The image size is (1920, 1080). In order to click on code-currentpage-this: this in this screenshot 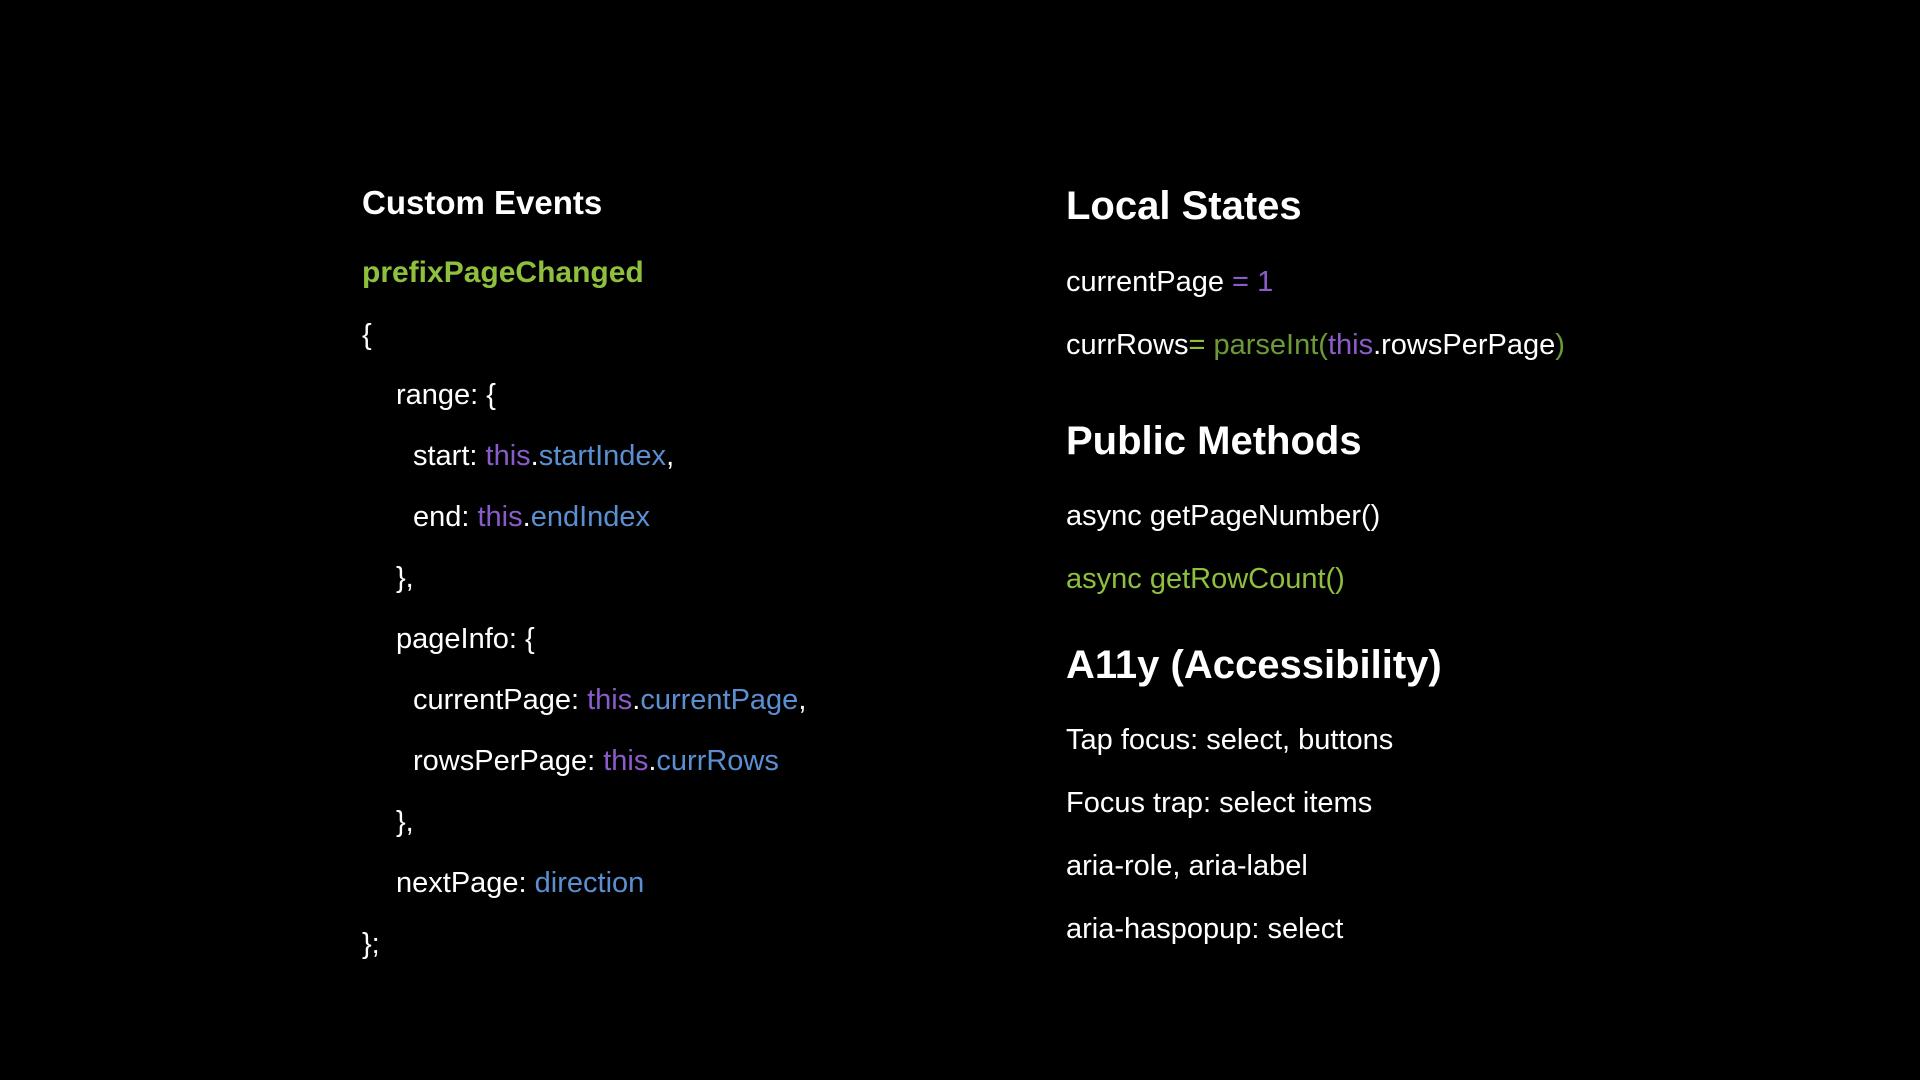, I will do `click(610, 700)`.